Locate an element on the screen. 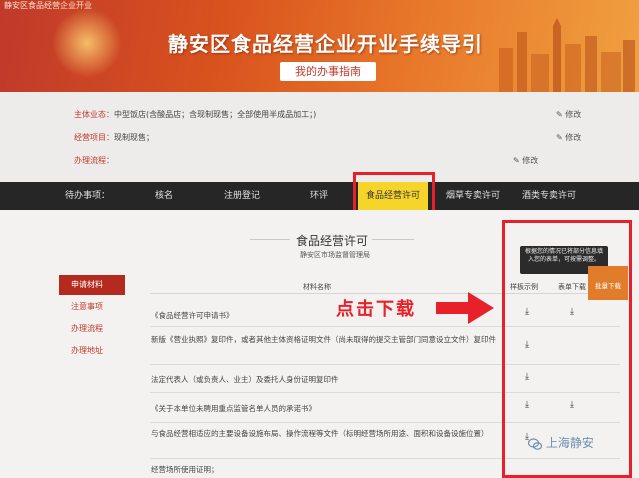 The image size is (639, 478). wechat-icon is located at coordinates (535, 443).